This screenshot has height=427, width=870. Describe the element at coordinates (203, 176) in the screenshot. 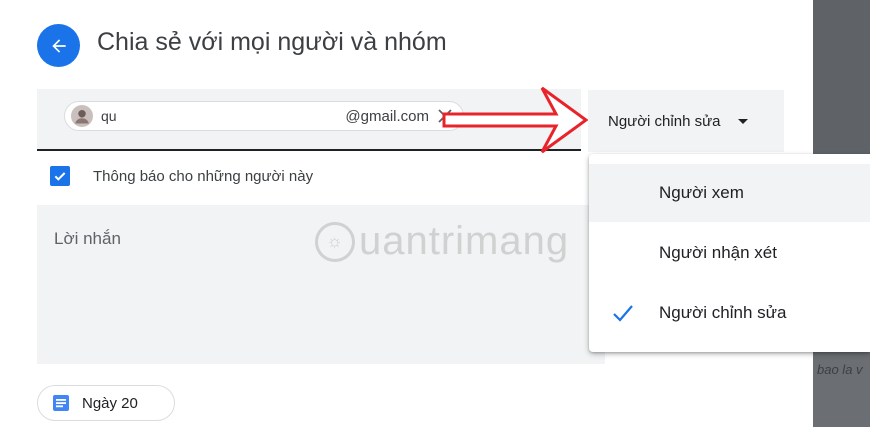

I see `notify-label: Thông báo cho những người này` at that location.